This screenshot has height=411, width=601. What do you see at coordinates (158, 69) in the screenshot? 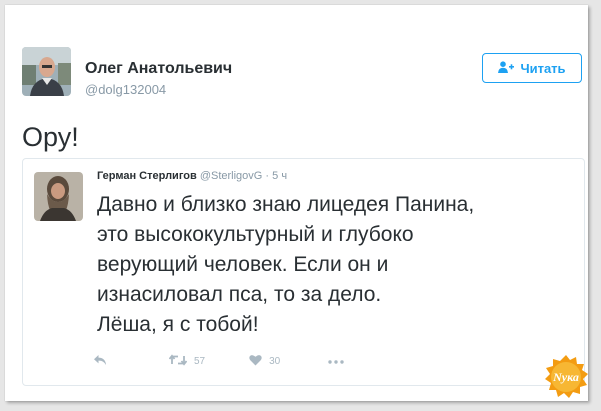
I see `author-name: Олег Анатольевич` at bounding box center [158, 69].